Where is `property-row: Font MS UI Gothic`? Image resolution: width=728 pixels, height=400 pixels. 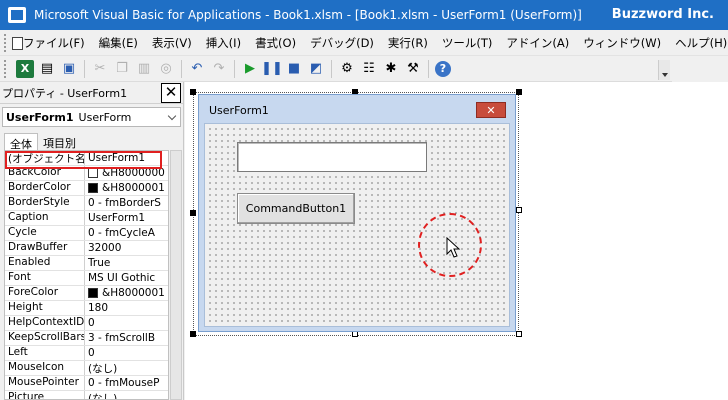 property-row: Font MS UI Gothic is located at coordinates (86, 278).